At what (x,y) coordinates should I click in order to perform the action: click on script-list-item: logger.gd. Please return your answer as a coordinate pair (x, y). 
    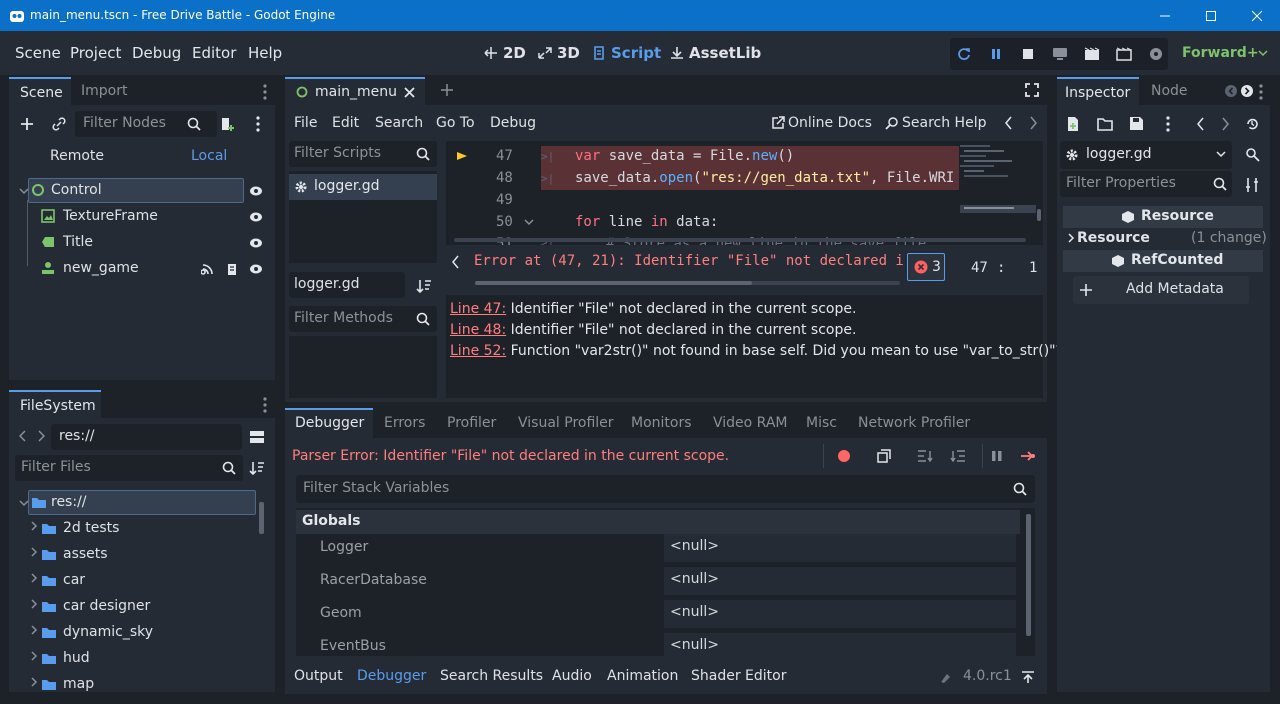
    Looking at the image, I should click on (363, 187).